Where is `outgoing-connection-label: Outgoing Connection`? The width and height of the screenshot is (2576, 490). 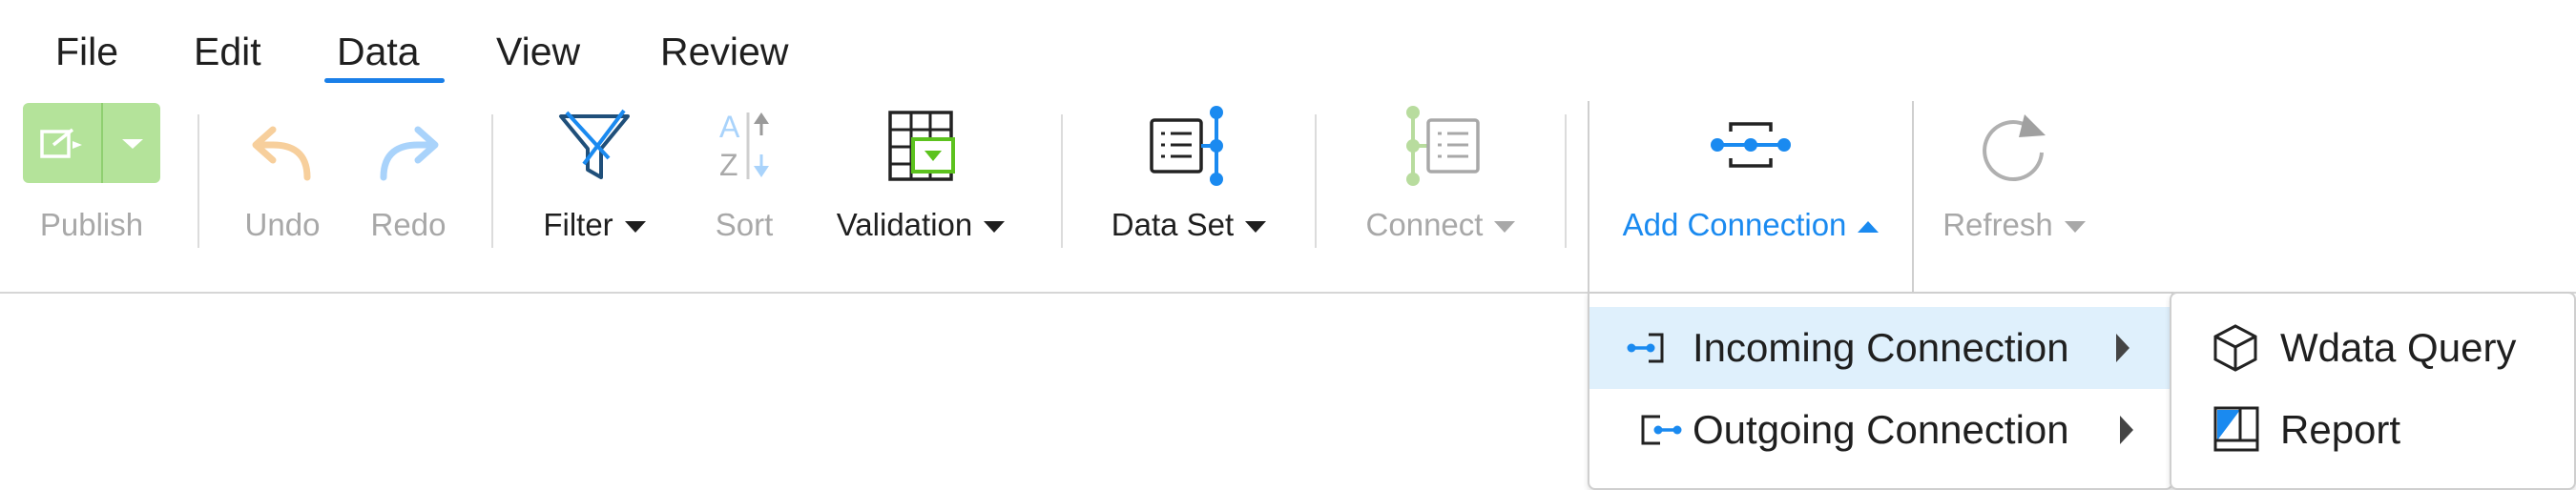 outgoing-connection-label: Outgoing Connection is located at coordinates (1881, 429).